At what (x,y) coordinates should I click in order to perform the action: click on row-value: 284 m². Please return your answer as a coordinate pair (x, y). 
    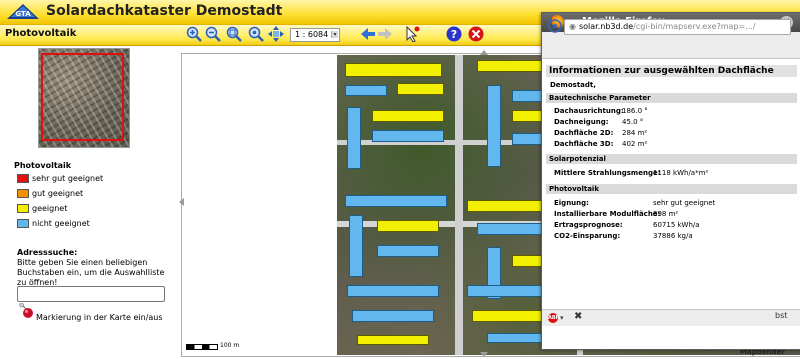
    Looking at the image, I should click on (635, 133).